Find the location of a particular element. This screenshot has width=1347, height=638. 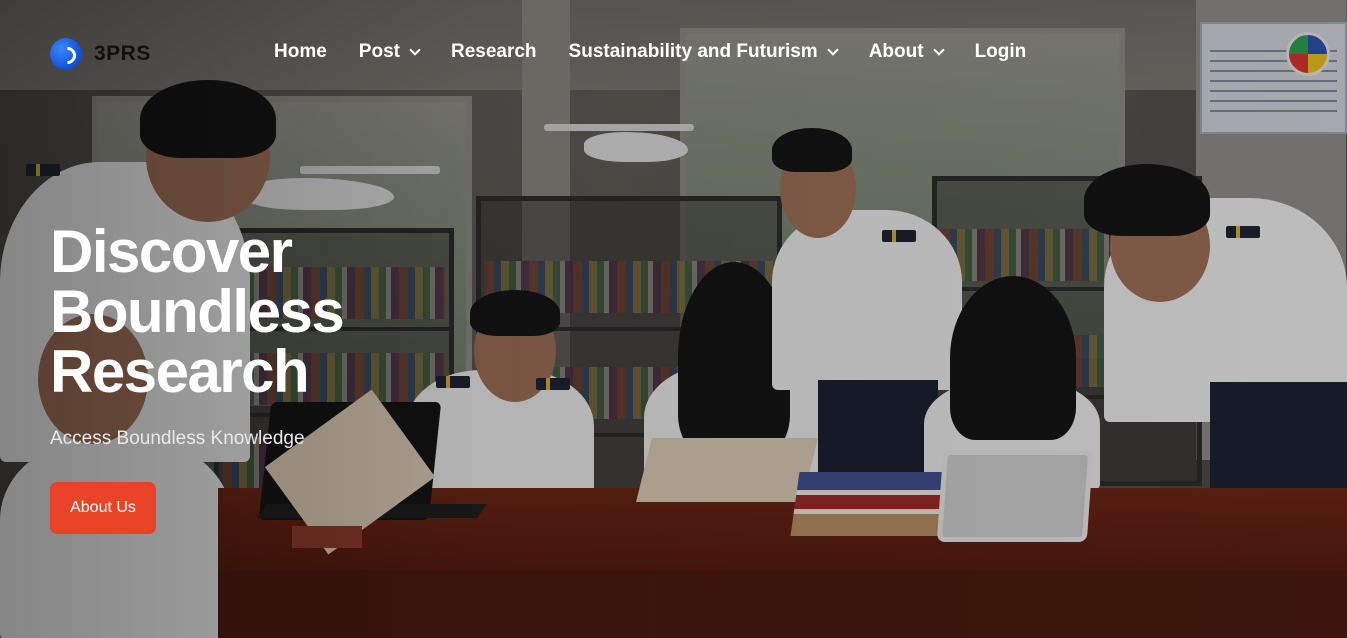

nav-item-research: Research is located at coordinates (494, 52).